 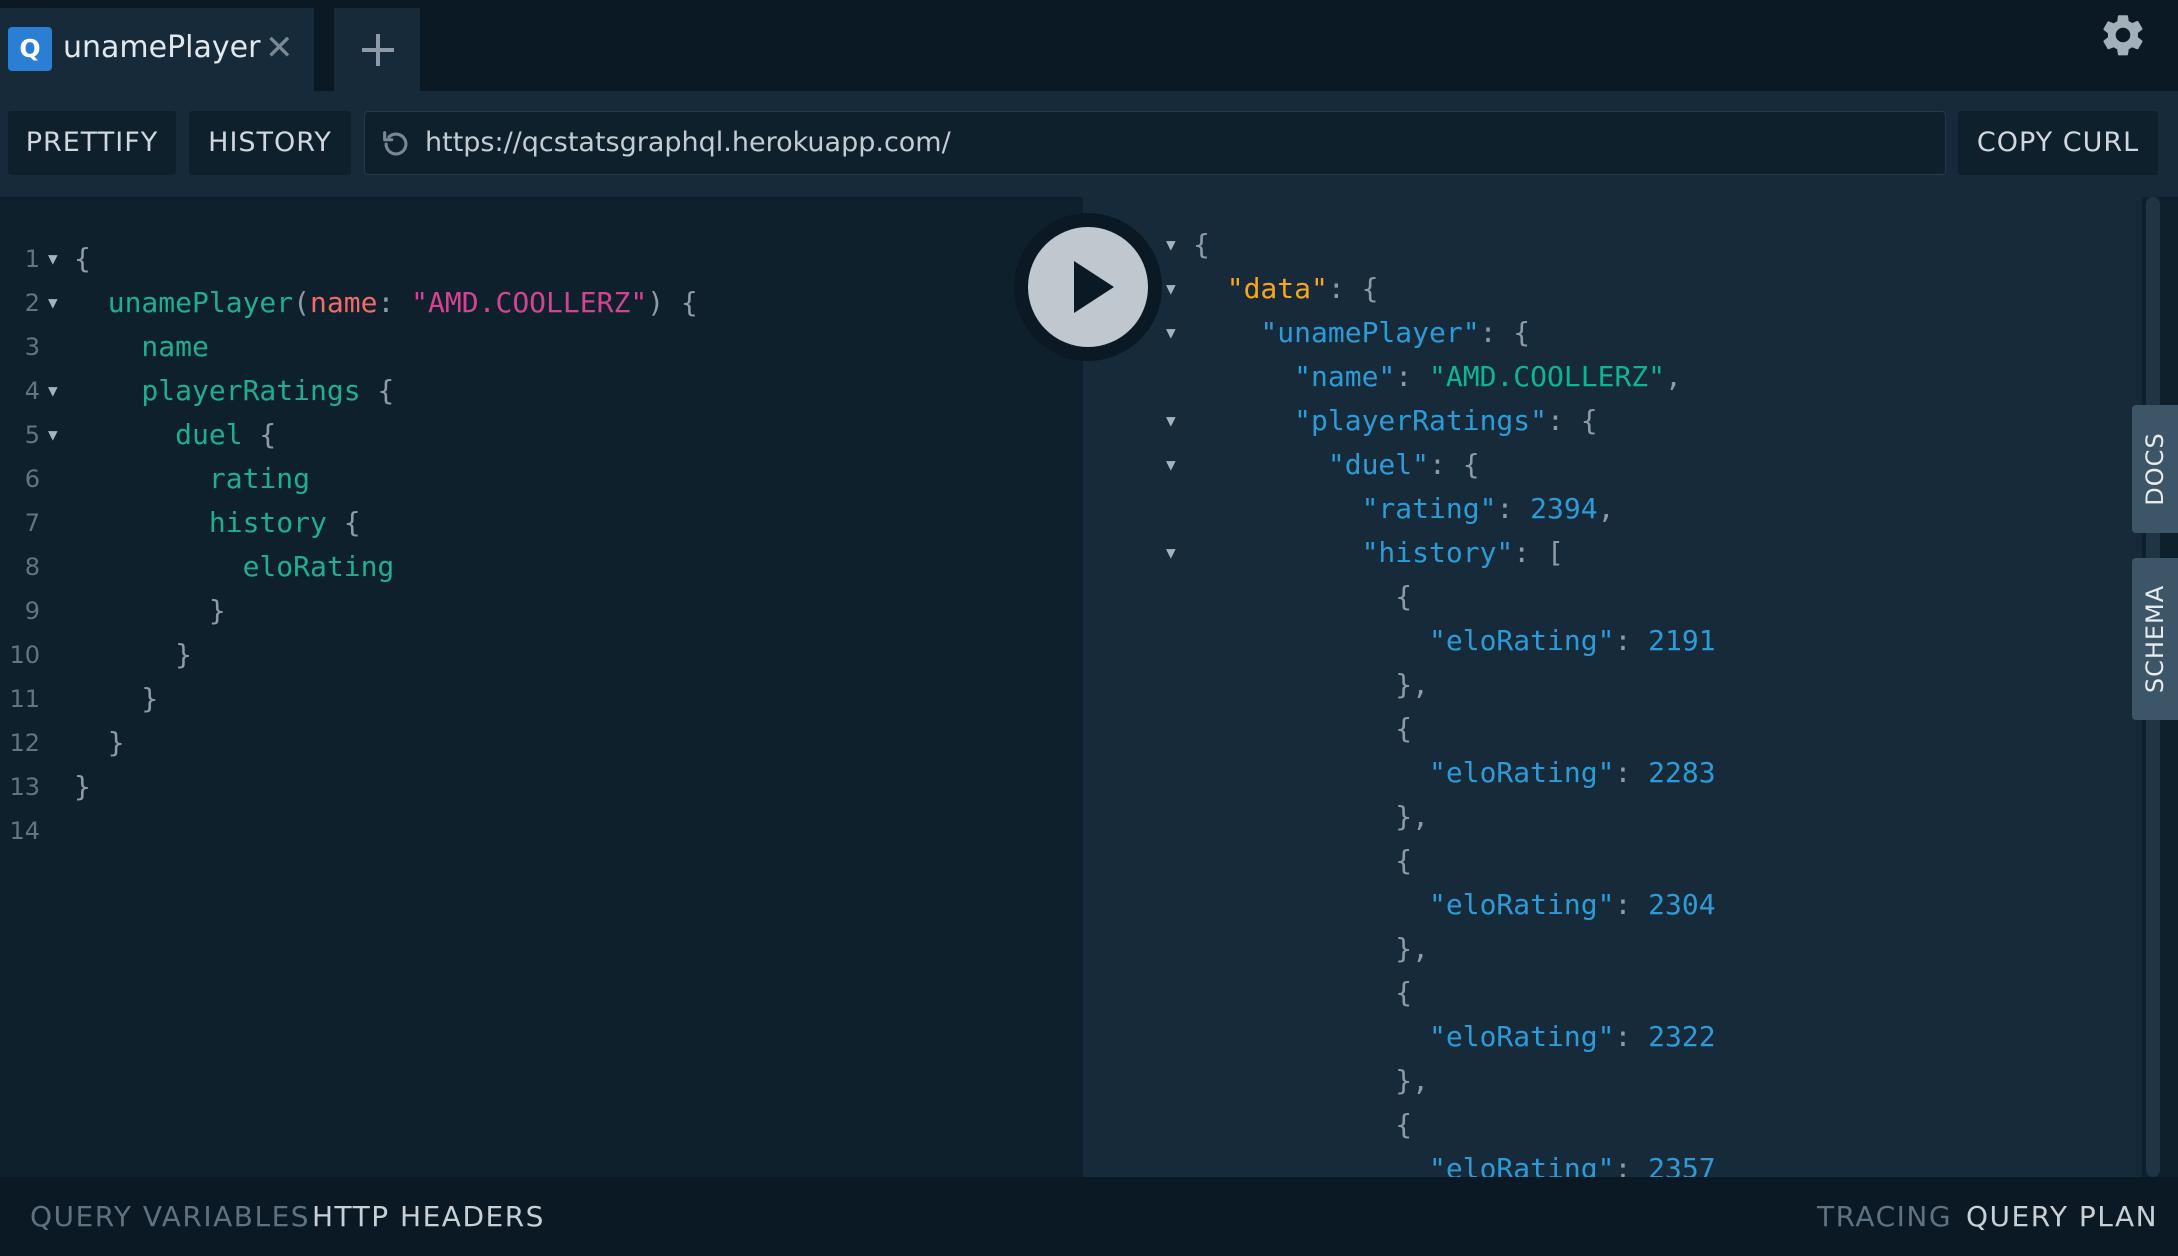 What do you see at coordinates (279, 48) in the screenshot?
I see `close-icon: ✕` at bounding box center [279, 48].